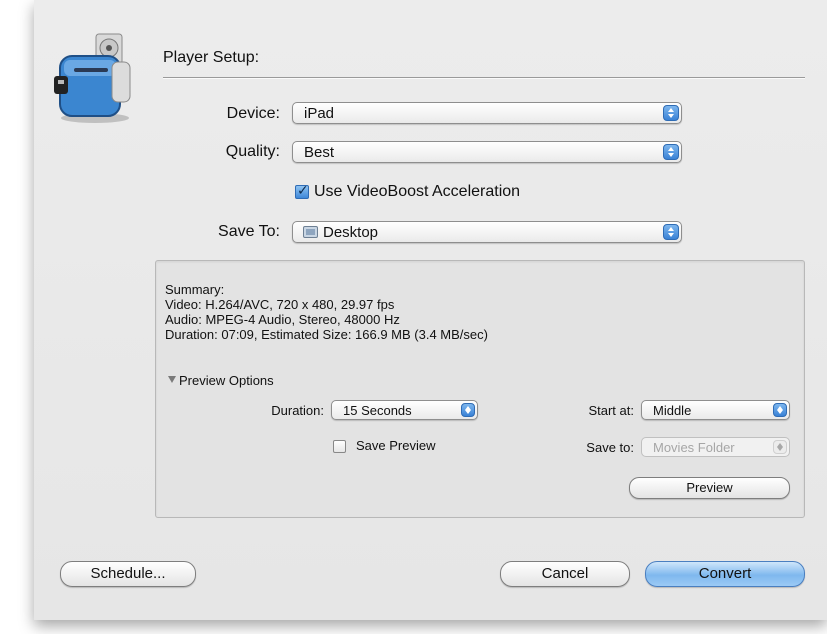  What do you see at coordinates (709, 488) in the screenshot?
I see `preview-button: Preview` at bounding box center [709, 488].